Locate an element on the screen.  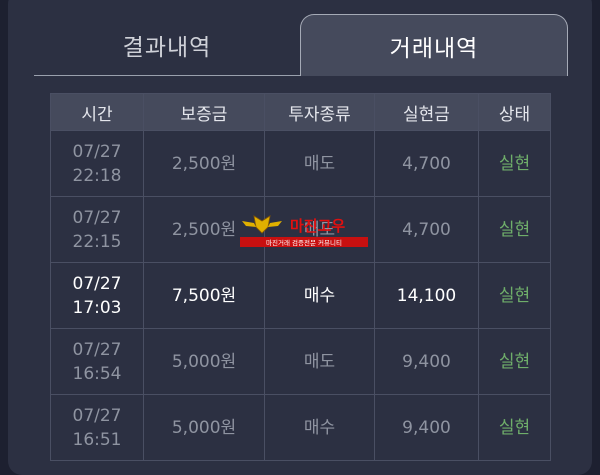
time-cell: 07/27 22:15 is located at coordinates (97, 229).